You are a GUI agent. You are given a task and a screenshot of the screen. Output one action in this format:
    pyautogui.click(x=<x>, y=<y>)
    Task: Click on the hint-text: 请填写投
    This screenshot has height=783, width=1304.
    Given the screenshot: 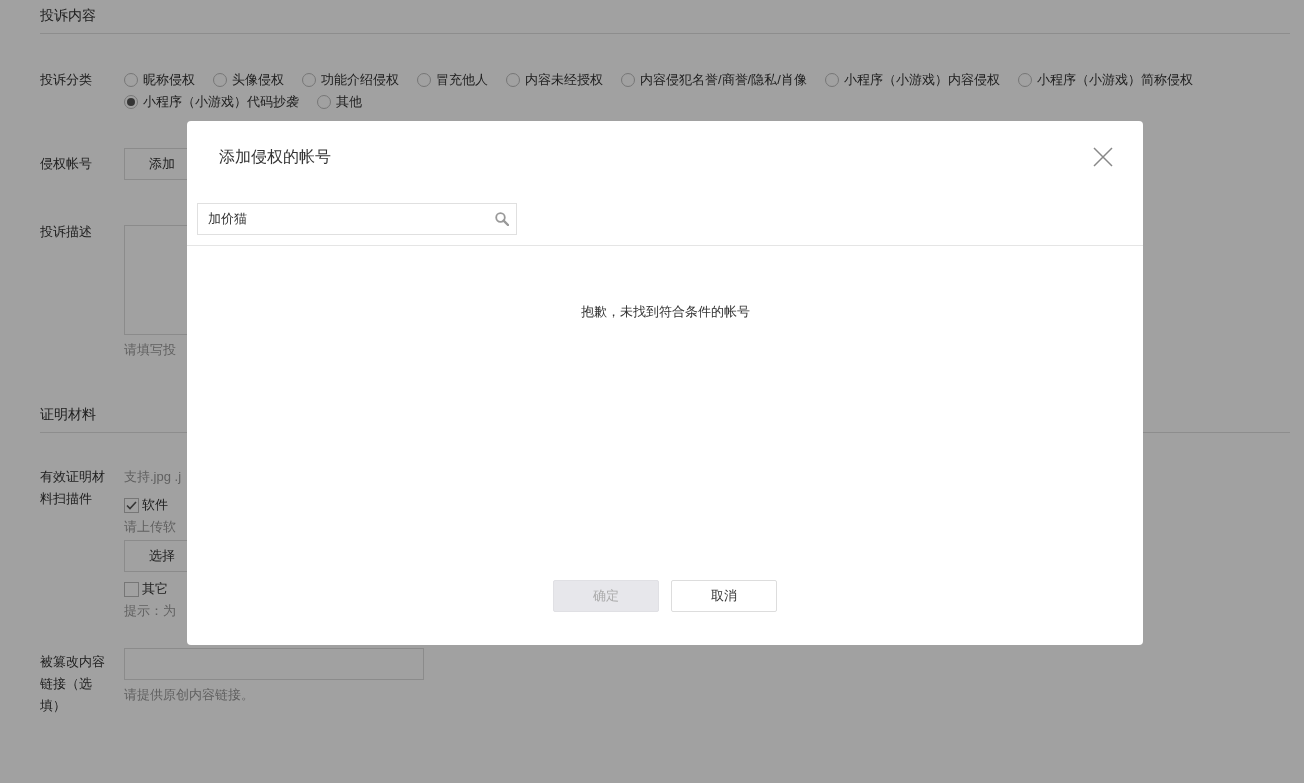 What is the action you would take?
    pyautogui.click(x=150, y=350)
    